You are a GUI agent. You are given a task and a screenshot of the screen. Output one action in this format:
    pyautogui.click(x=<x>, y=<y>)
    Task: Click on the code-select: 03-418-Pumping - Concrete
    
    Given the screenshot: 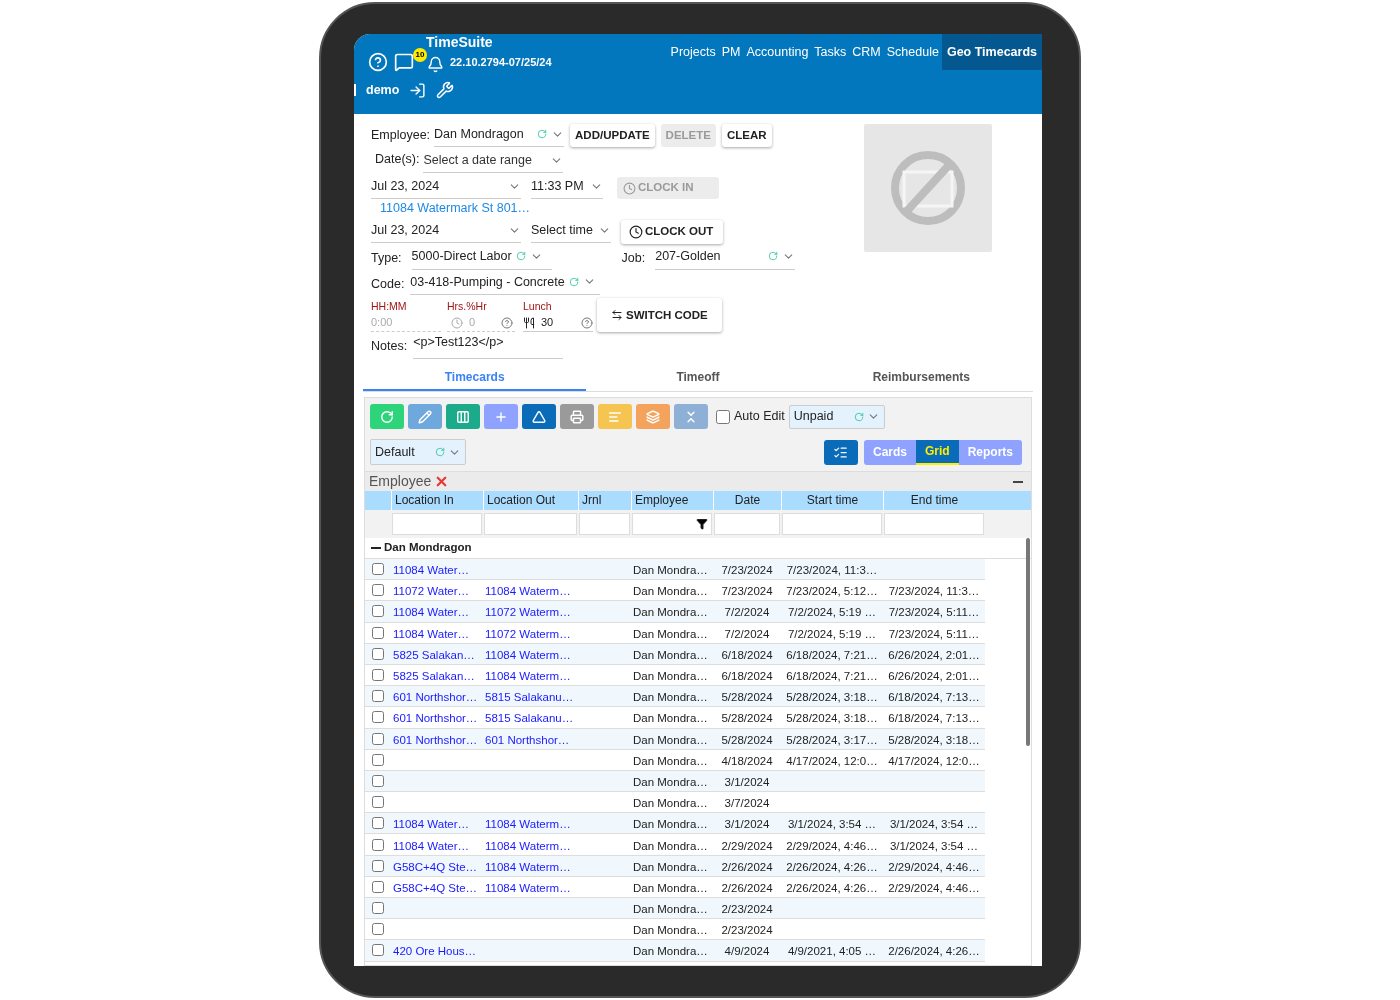 What is the action you would take?
    pyautogui.click(x=505, y=284)
    